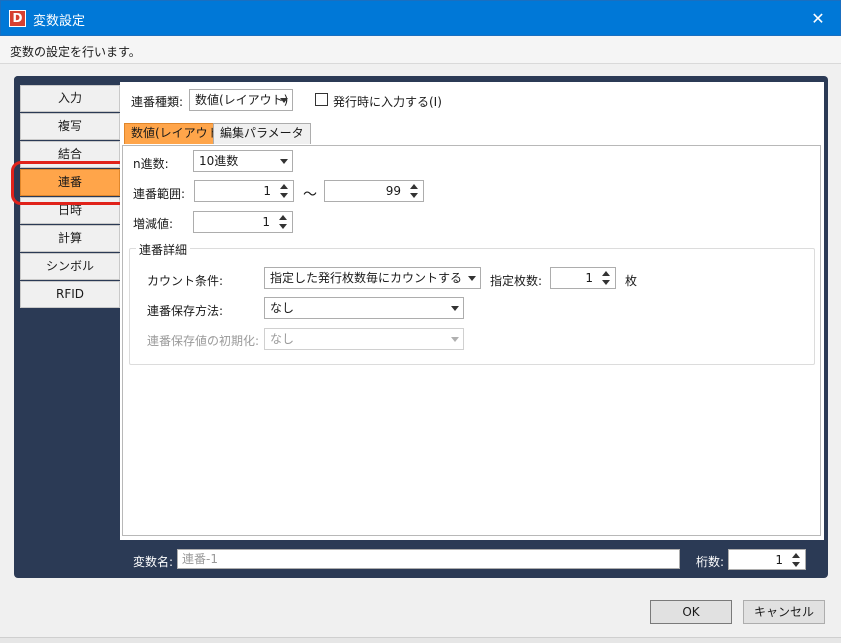 Image resolution: width=841 pixels, height=643 pixels. Describe the element at coordinates (364, 339) in the screenshot. I see `reset-saved-value-select: なし` at that location.